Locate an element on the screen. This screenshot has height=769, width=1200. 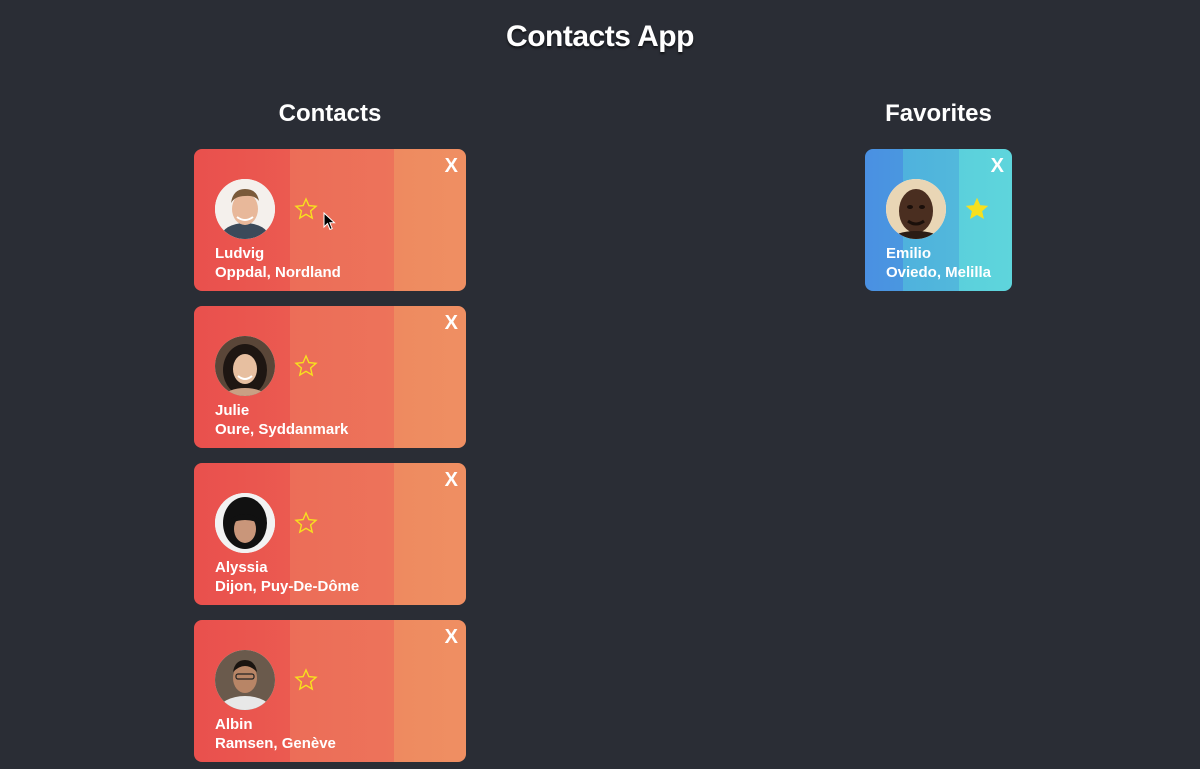
favorite-card-emilio: X Emilio Oviedo, Melilla is located at coordinates (938, 220).